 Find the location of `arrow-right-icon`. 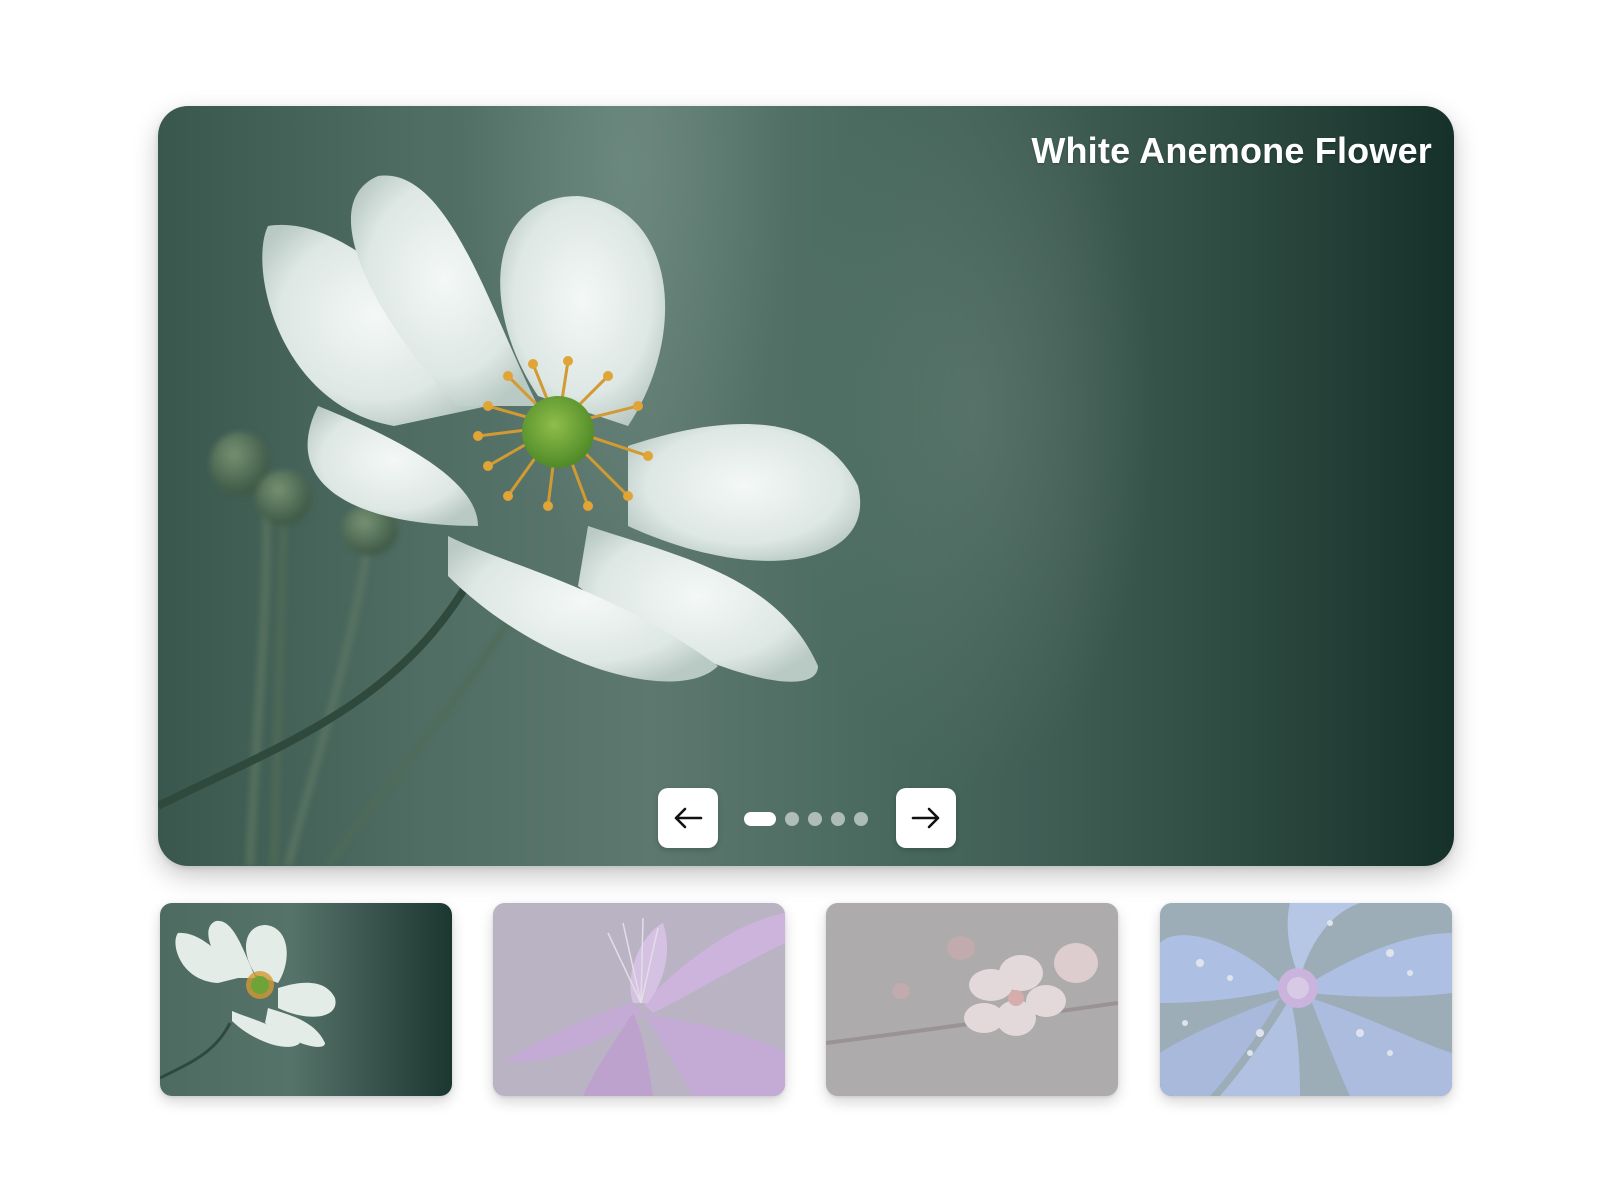

arrow-right-icon is located at coordinates (925, 818).